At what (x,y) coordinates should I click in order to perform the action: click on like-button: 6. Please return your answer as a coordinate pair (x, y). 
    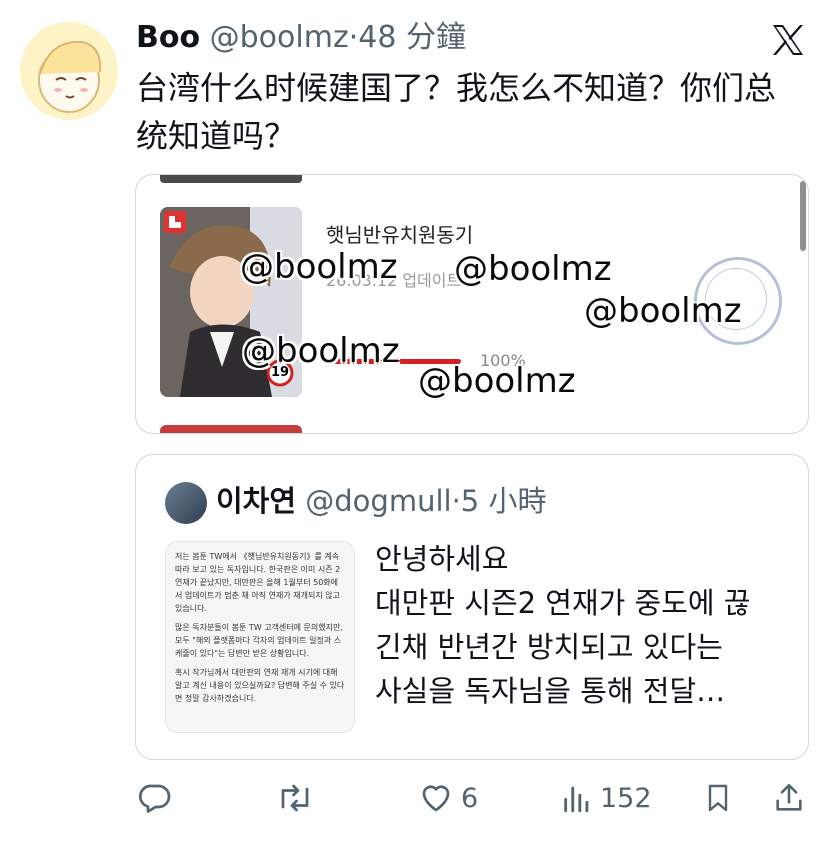
    Looking at the image, I should click on (447, 798).